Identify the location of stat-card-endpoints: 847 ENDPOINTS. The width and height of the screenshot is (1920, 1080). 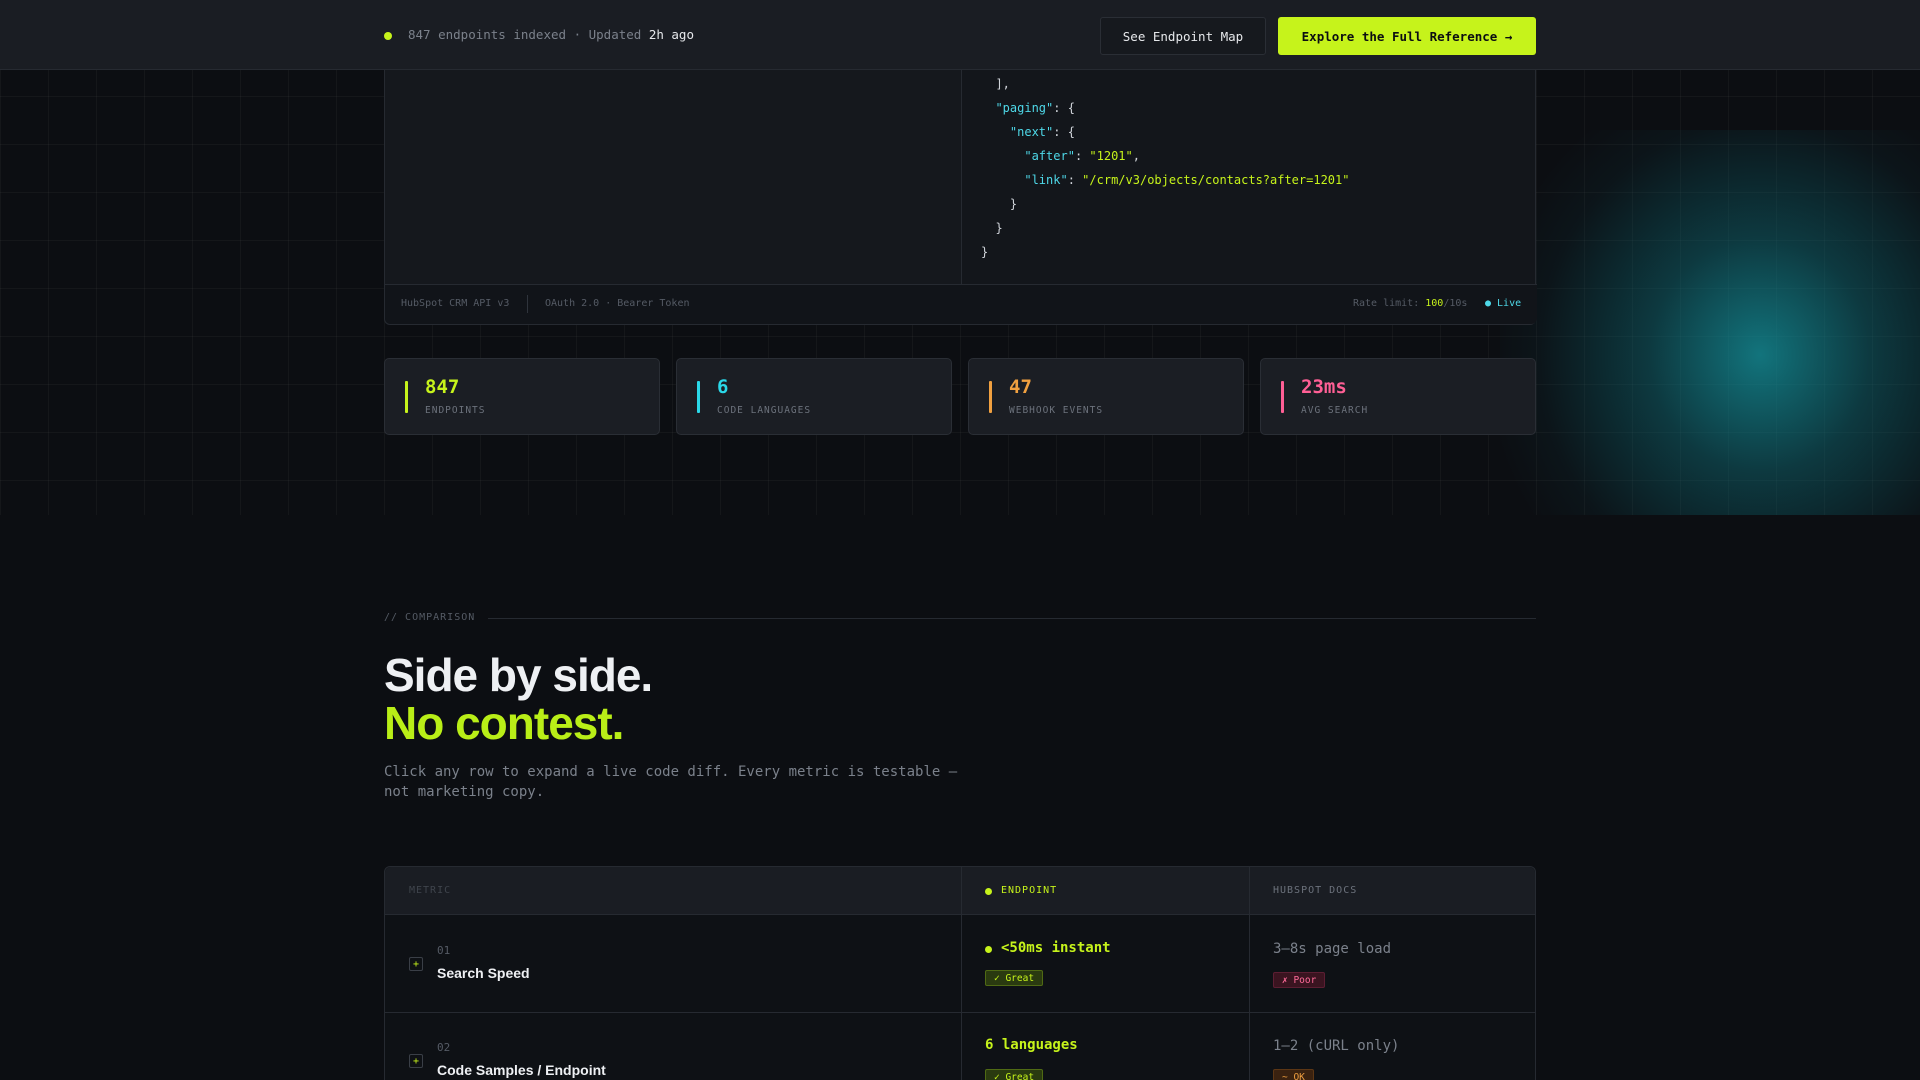
(522, 396).